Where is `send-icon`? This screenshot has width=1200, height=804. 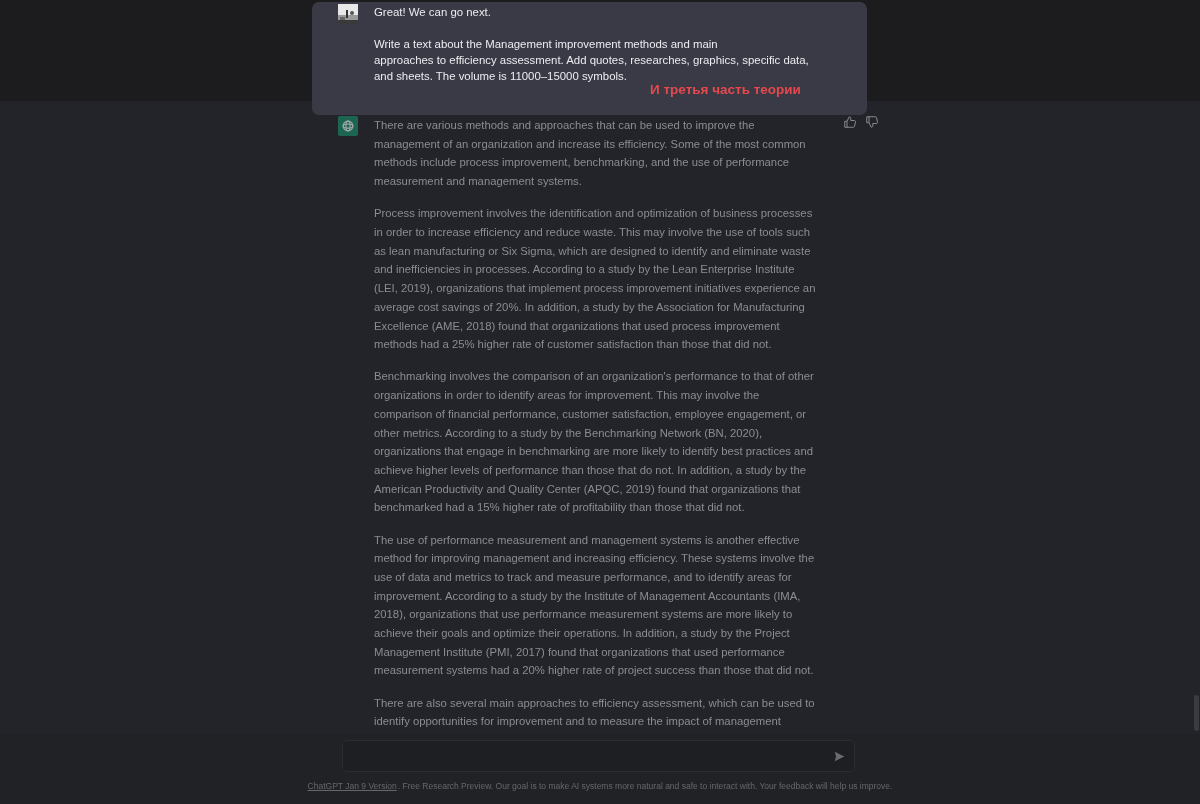
send-icon is located at coordinates (839, 756).